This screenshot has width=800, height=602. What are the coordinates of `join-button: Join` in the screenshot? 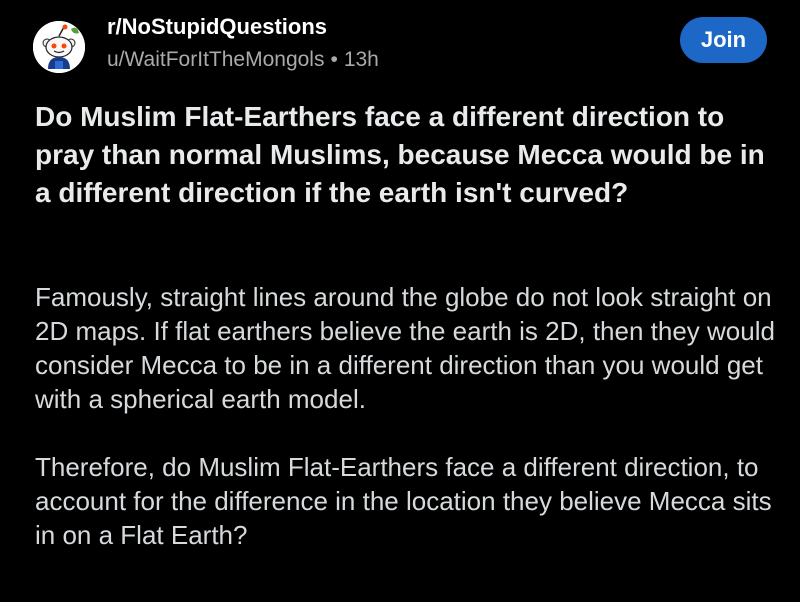 It's located at (723, 40).